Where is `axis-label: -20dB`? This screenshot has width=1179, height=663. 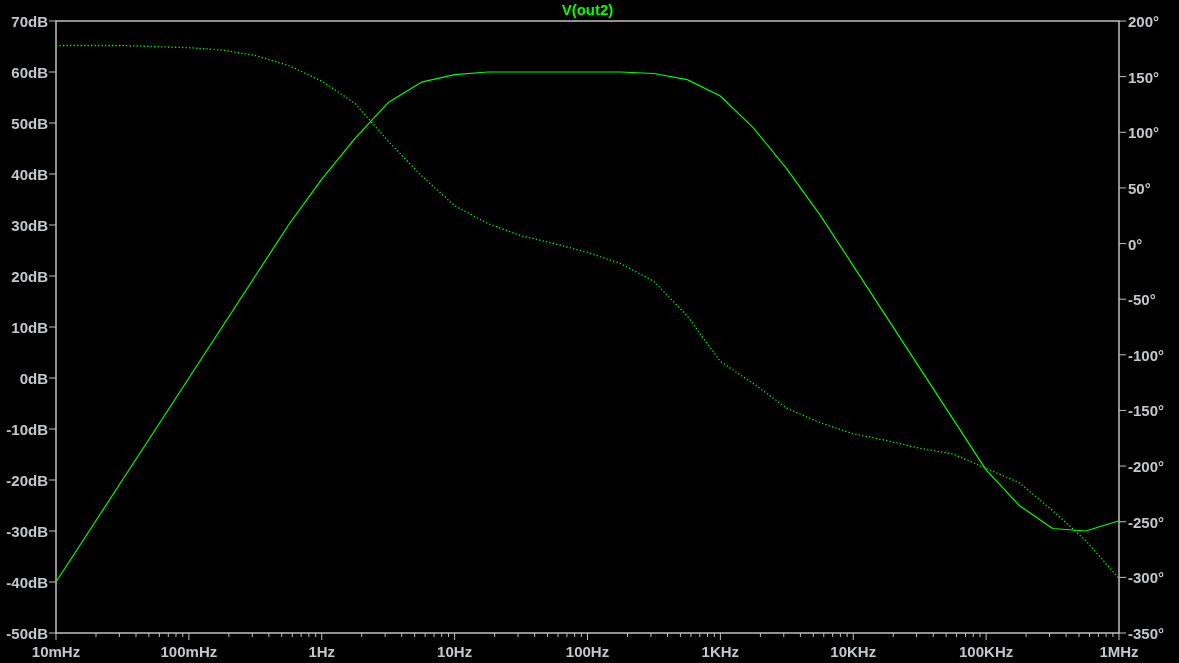
axis-label: -20dB is located at coordinates (27, 480).